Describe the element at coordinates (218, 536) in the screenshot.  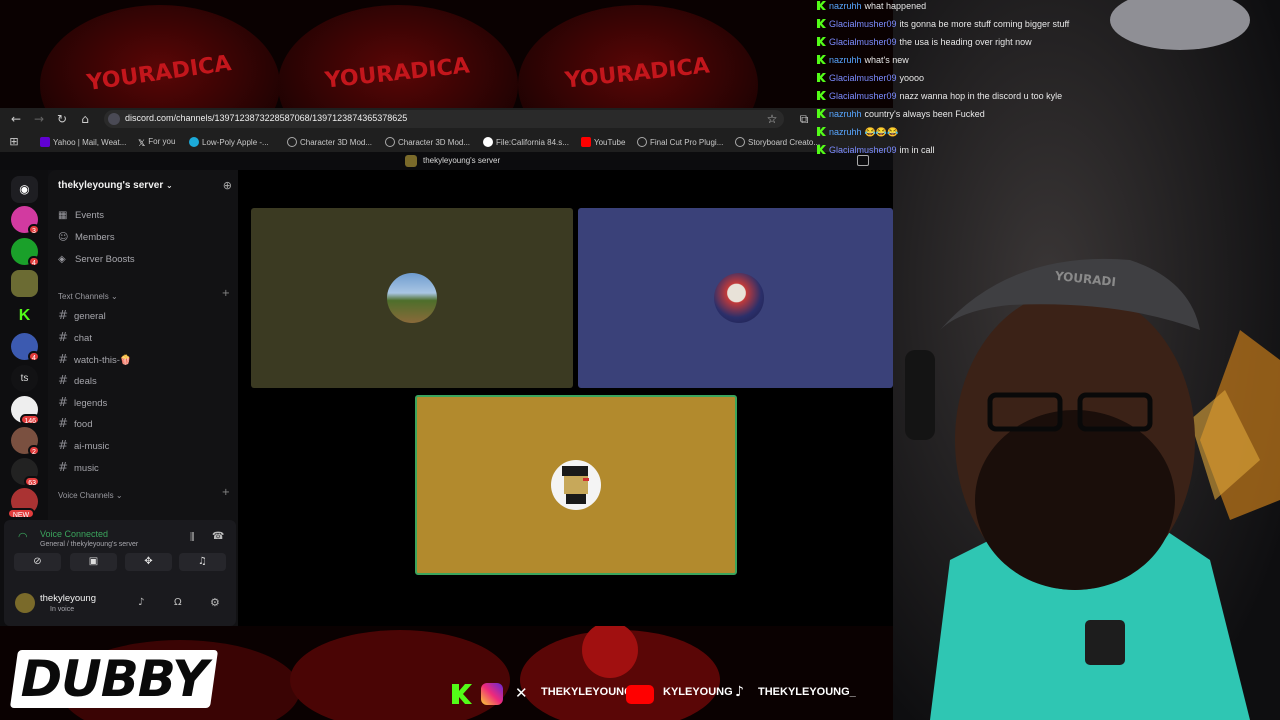
I see `disconnect-icon: ☎` at that location.